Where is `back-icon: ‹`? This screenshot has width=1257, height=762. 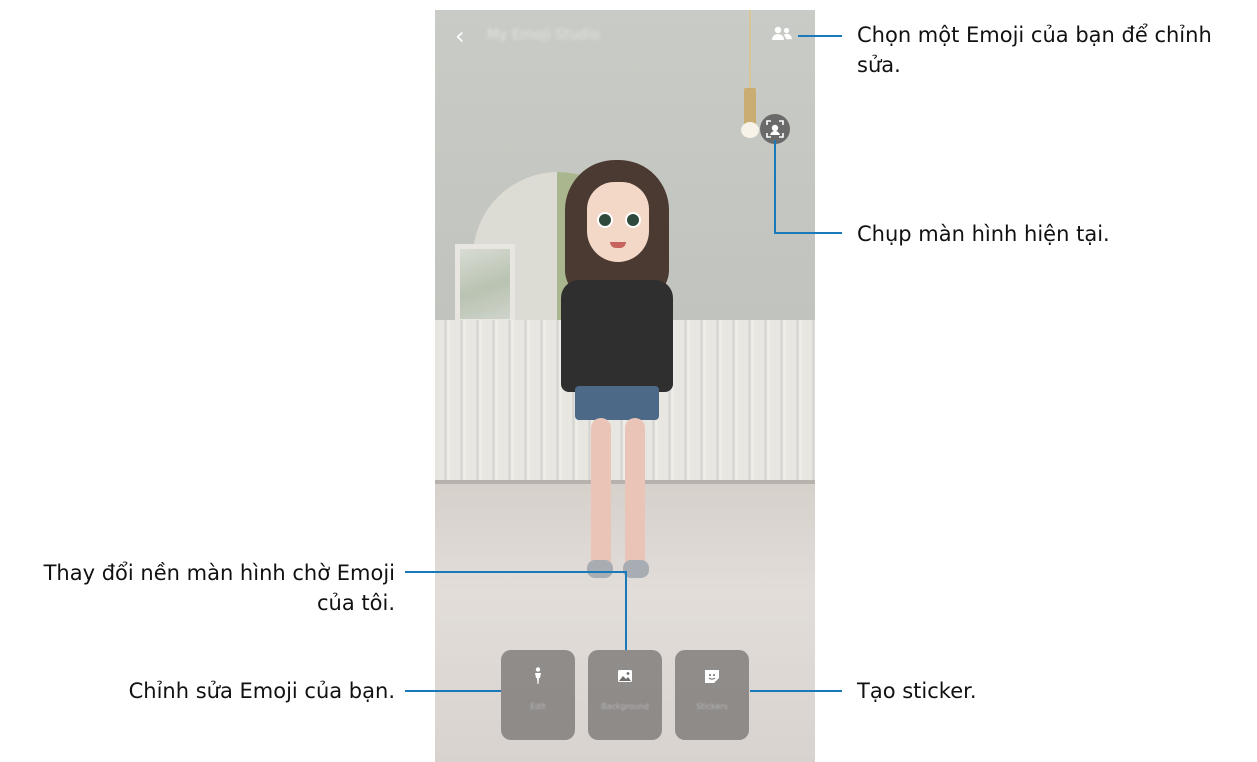 back-icon: ‹ is located at coordinates (460, 36).